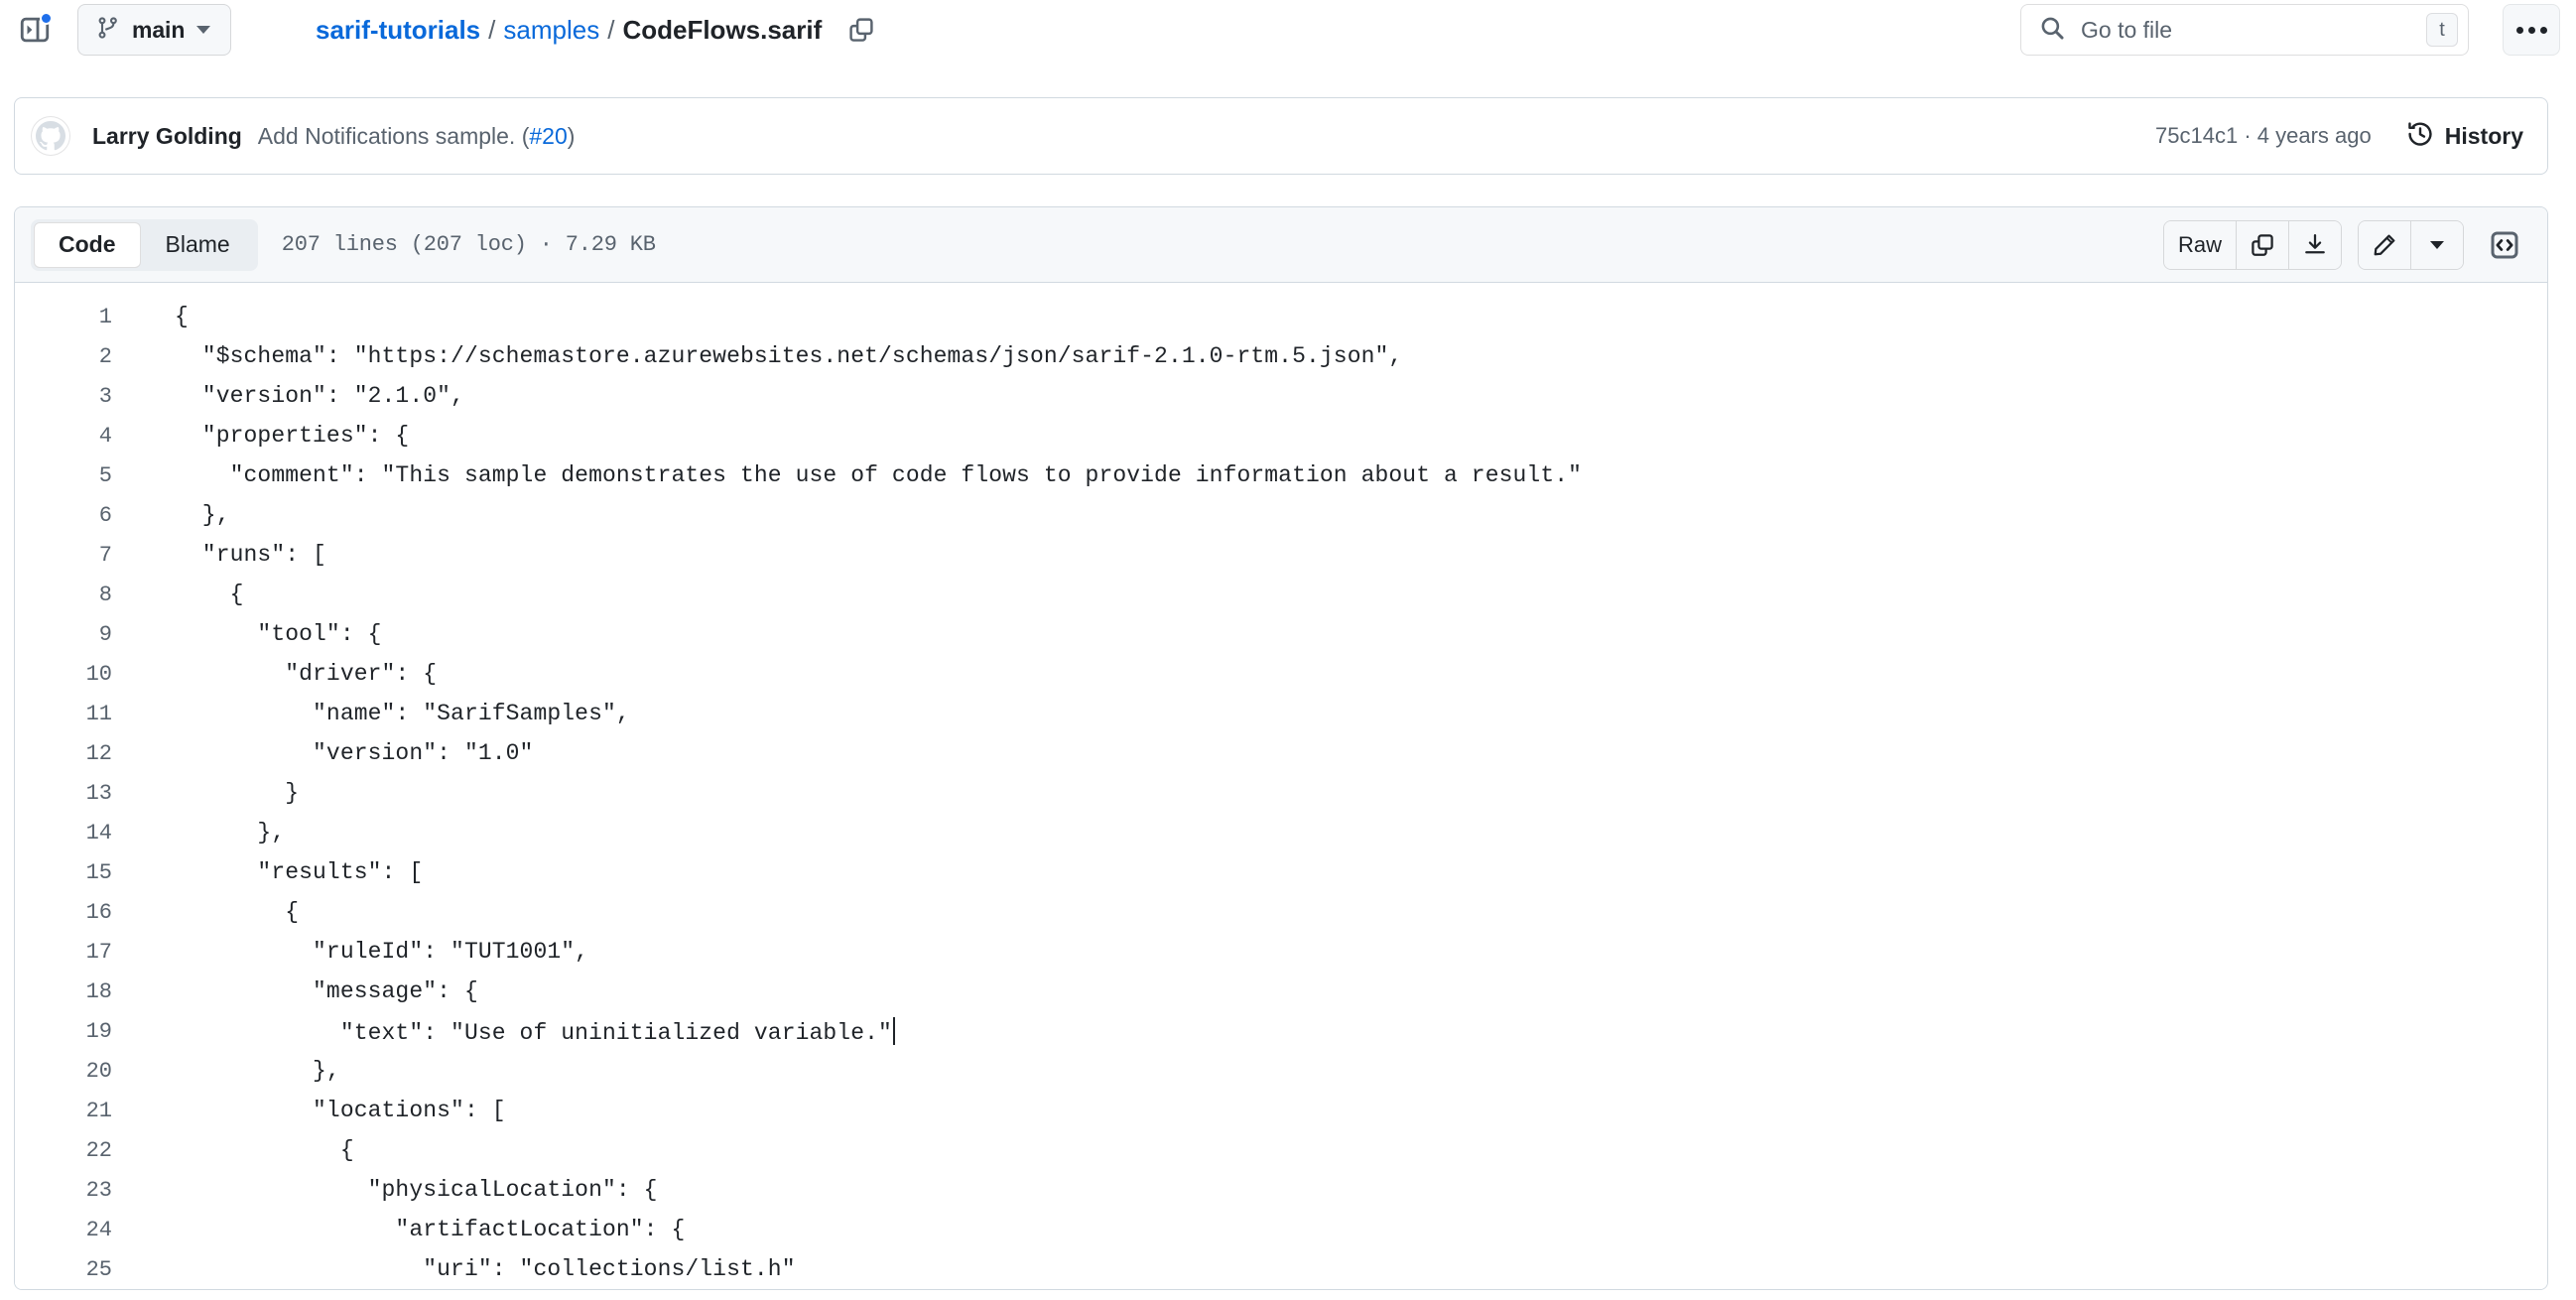 The image size is (2576, 1300). I want to click on chevron-down-icon, so click(204, 30).